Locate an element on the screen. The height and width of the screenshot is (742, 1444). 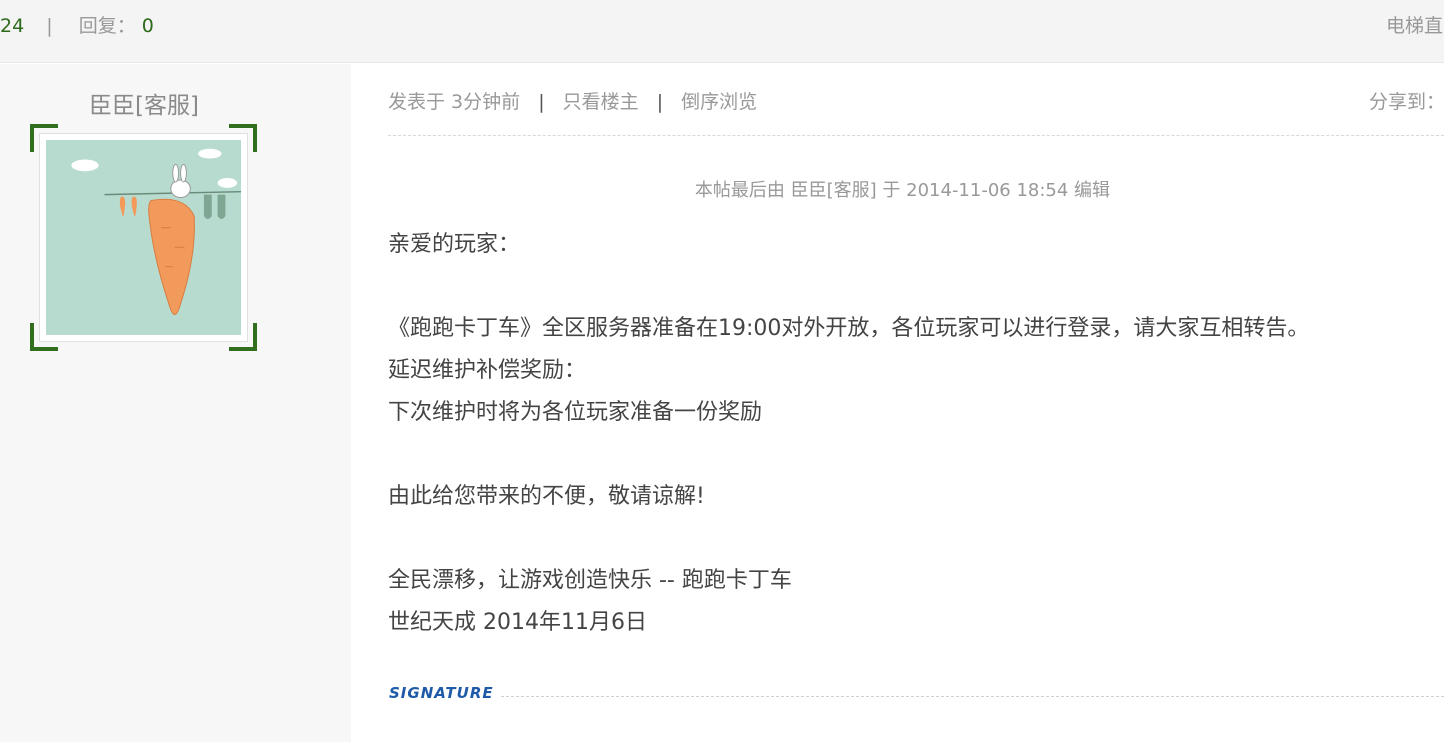
meta-divider-line is located at coordinates (916, 135).